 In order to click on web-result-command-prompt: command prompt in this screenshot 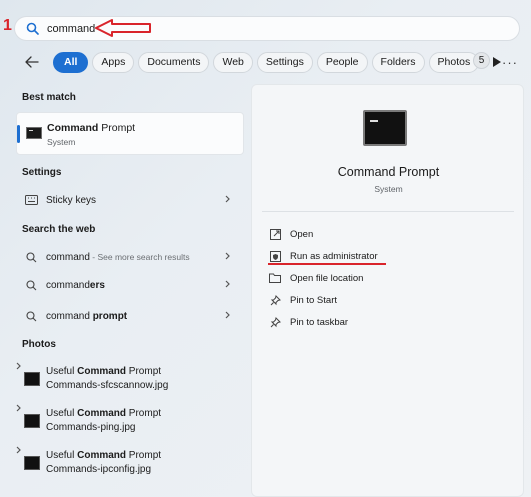, I will do `click(130, 316)`.